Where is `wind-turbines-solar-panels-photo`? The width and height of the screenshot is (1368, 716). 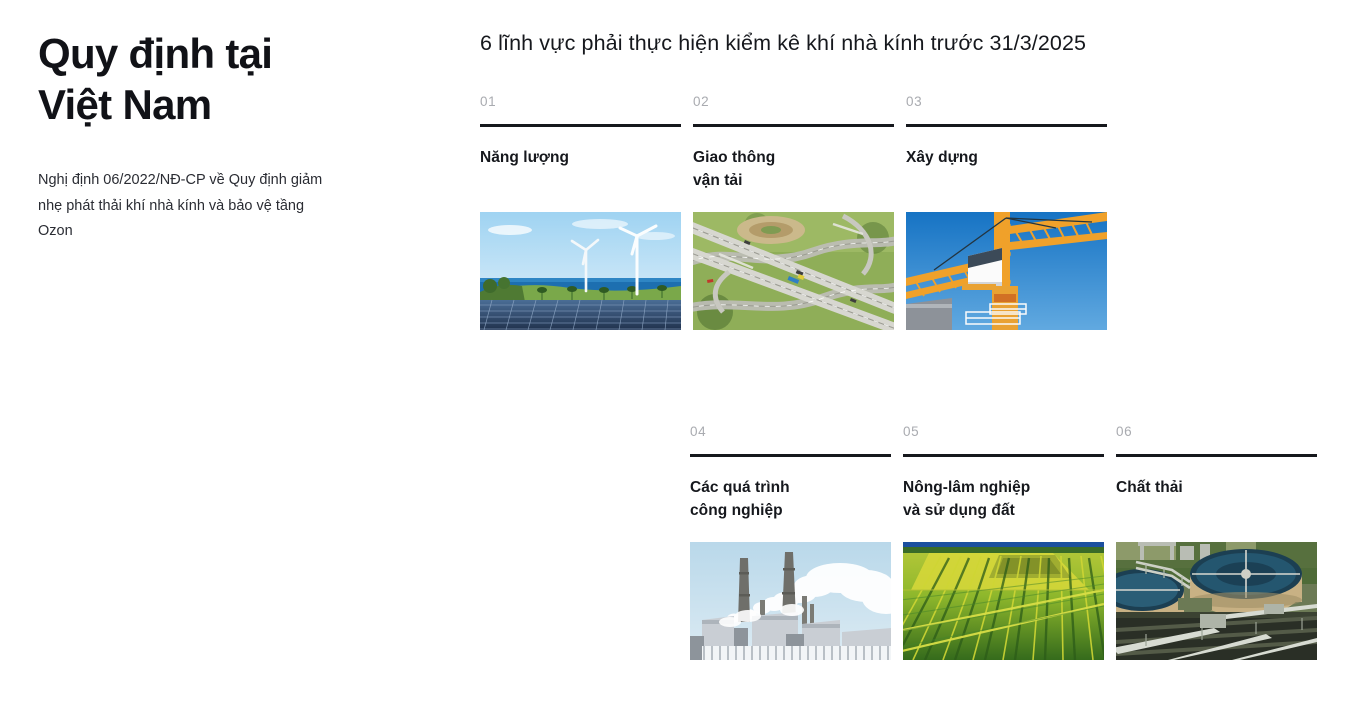 wind-turbines-solar-panels-photo is located at coordinates (580, 270).